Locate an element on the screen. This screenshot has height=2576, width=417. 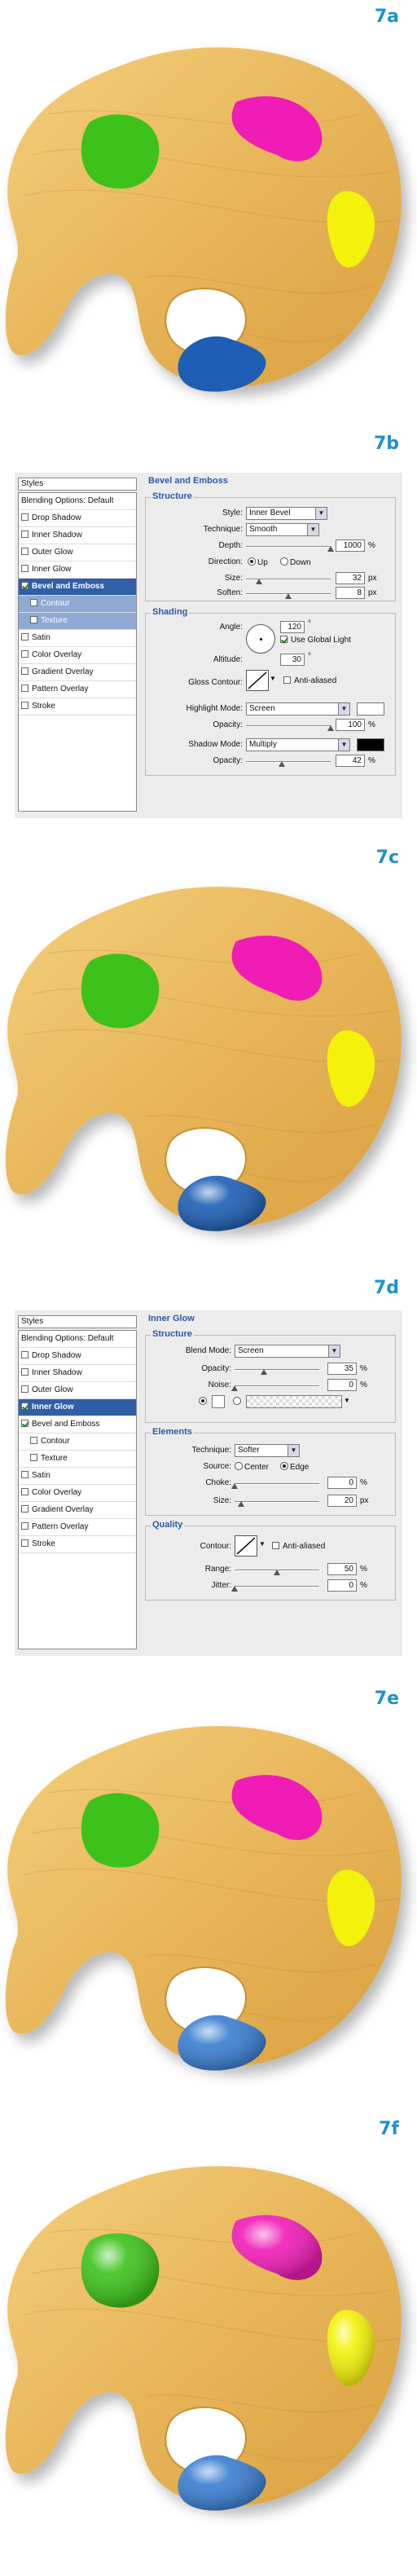
range-slider-thumb is located at coordinates (277, 1573).